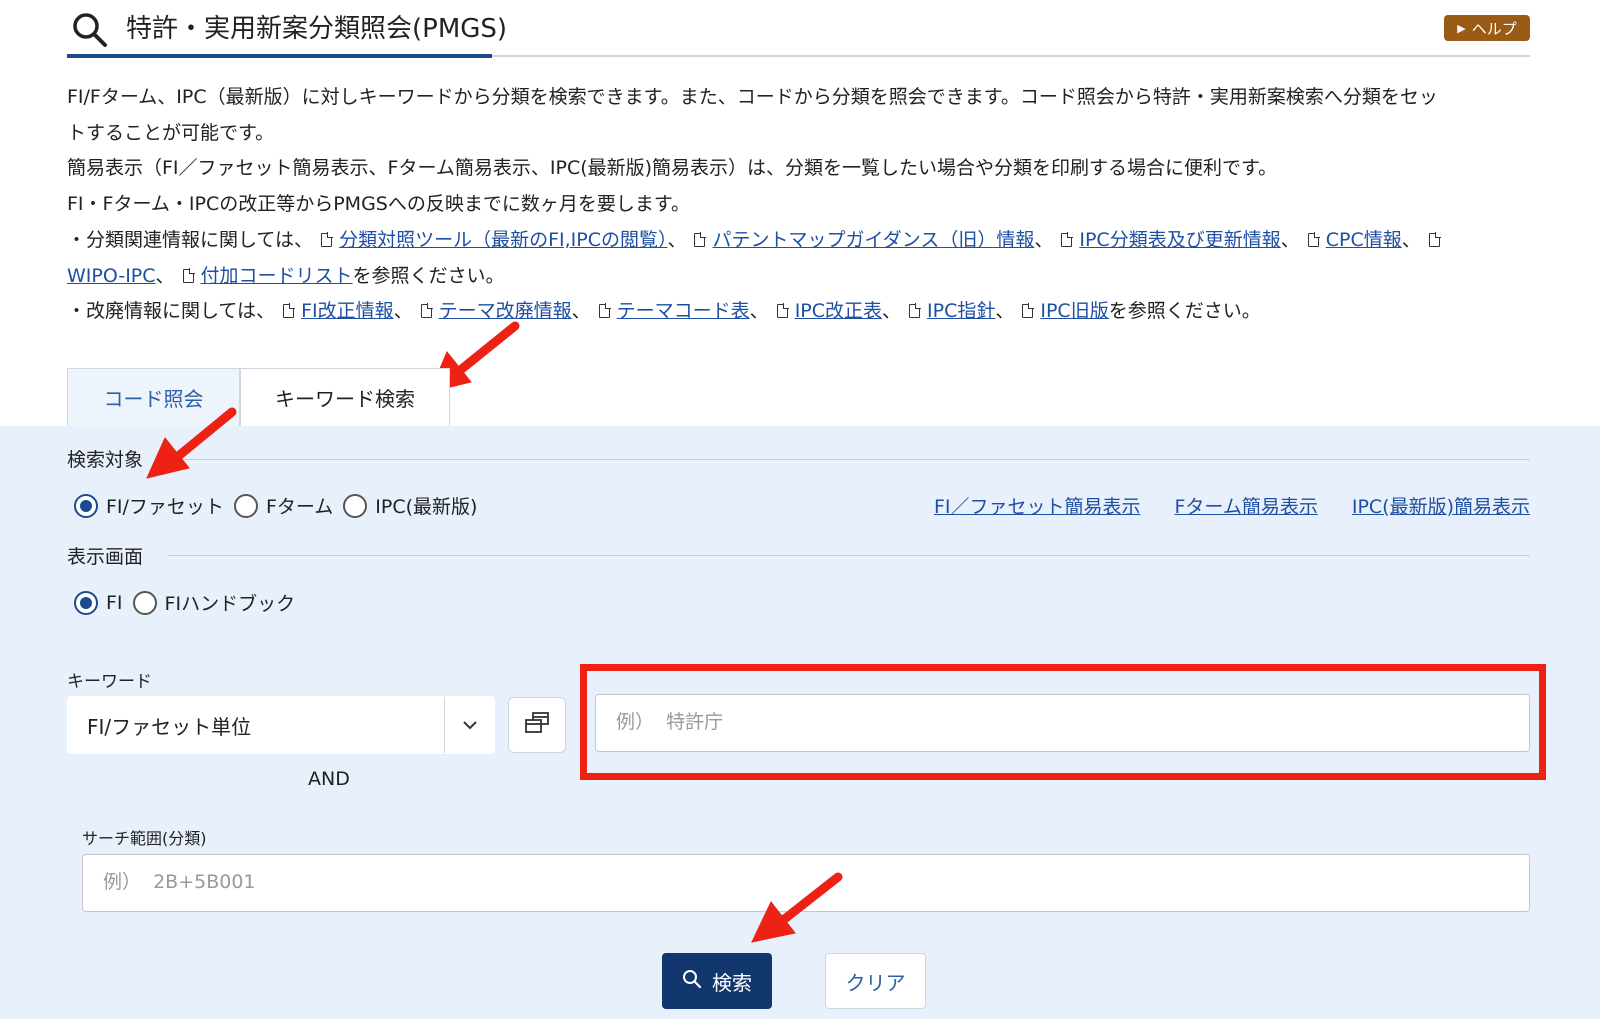  I want to click on link-f-term-simple: Fターム簡易表示, so click(1245, 505).